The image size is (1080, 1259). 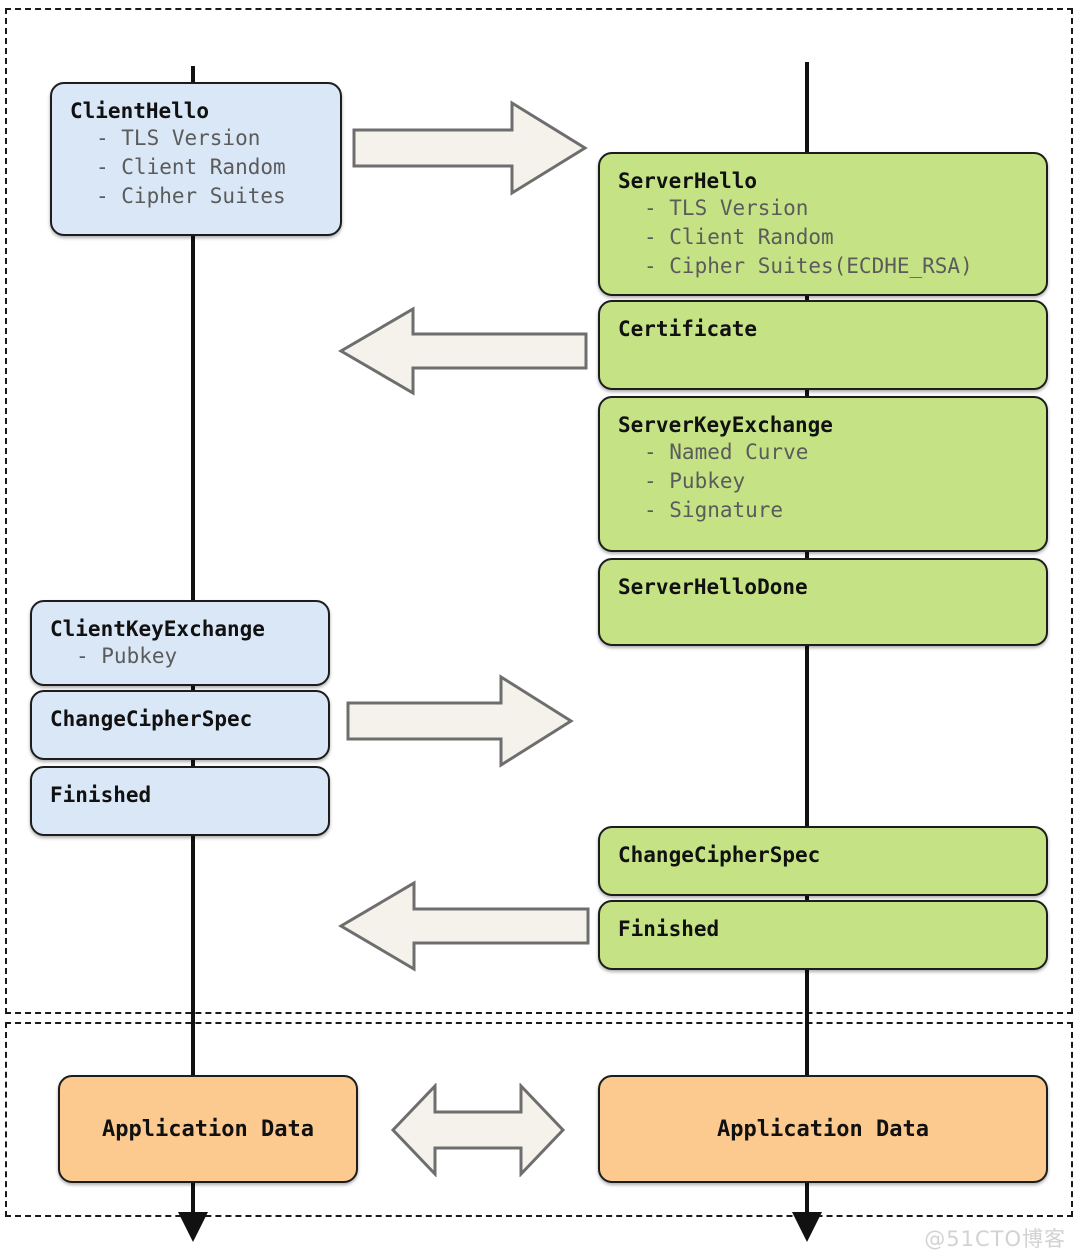 I want to click on clienthello-item-0: - TLS Version, so click(x=178, y=138).